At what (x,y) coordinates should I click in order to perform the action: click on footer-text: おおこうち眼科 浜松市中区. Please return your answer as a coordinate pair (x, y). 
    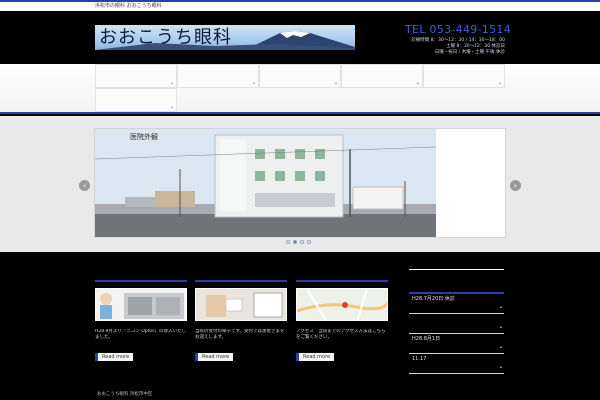
    Looking at the image, I should click on (125, 394).